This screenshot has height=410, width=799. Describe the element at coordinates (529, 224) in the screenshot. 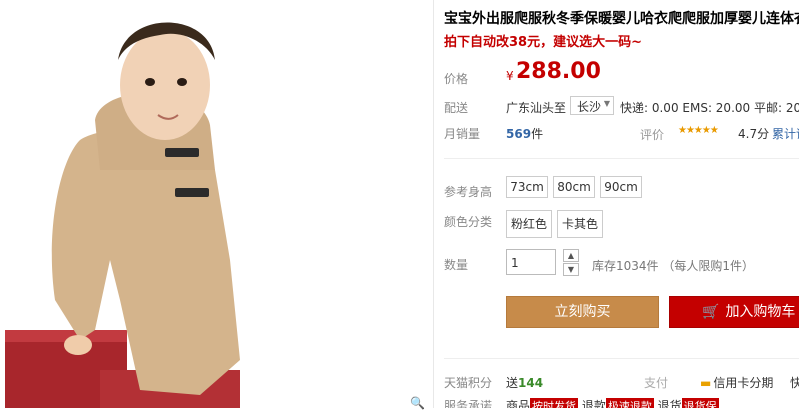

I see `color-option-pink: 粉红色` at that location.